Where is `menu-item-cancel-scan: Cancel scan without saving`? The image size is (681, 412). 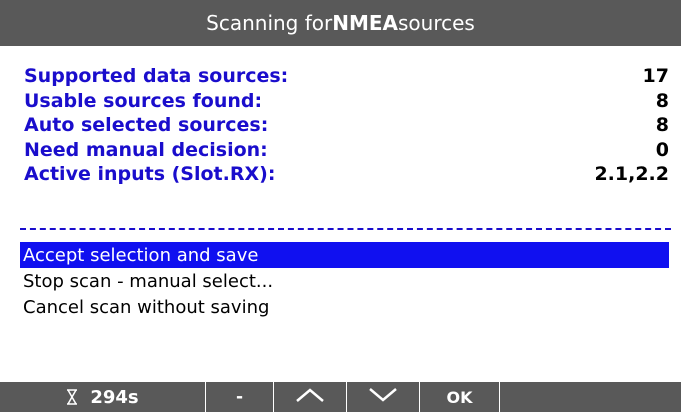
menu-item-cancel-scan: Cancel scan without saving is located at coordinates (344, 307).